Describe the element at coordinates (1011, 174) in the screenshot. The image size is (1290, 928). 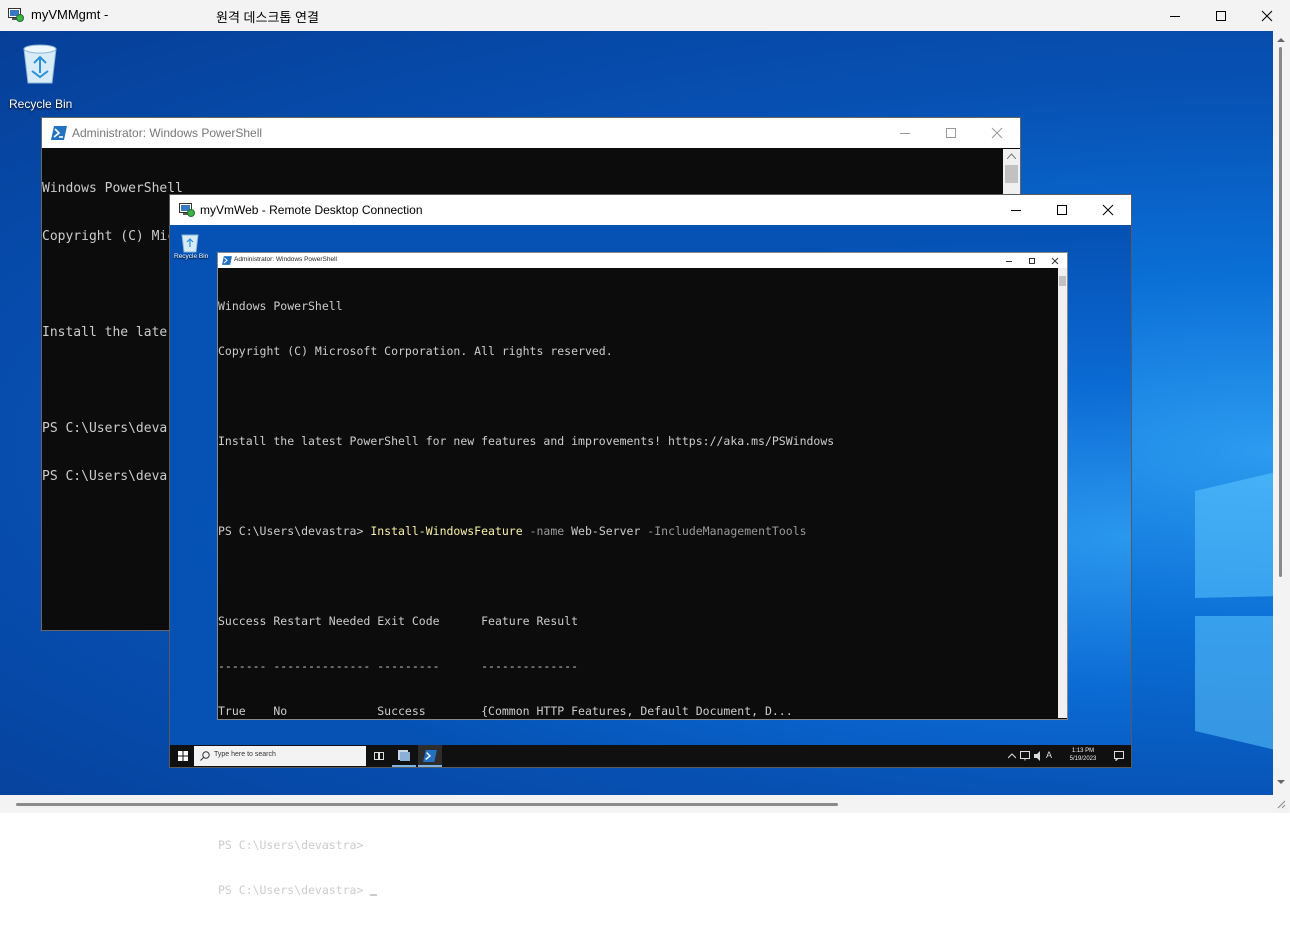
I see `ps1-scroll-thumb` at that location.